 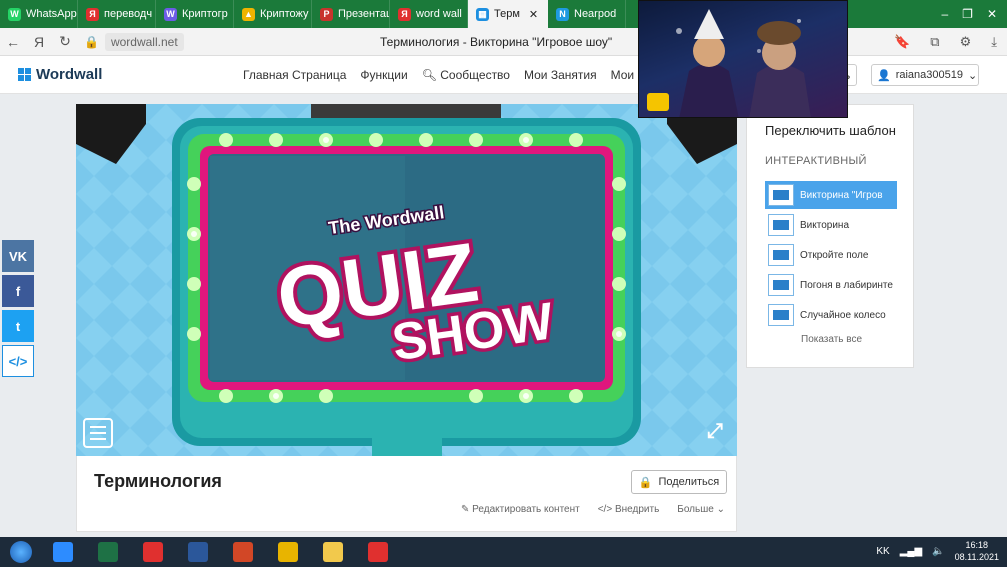 What do you see at coordinates (925, 75) in the screenshot?
I see `user-menu: 👤 raiana300519 ⌄` at bounding box center [925, 75].